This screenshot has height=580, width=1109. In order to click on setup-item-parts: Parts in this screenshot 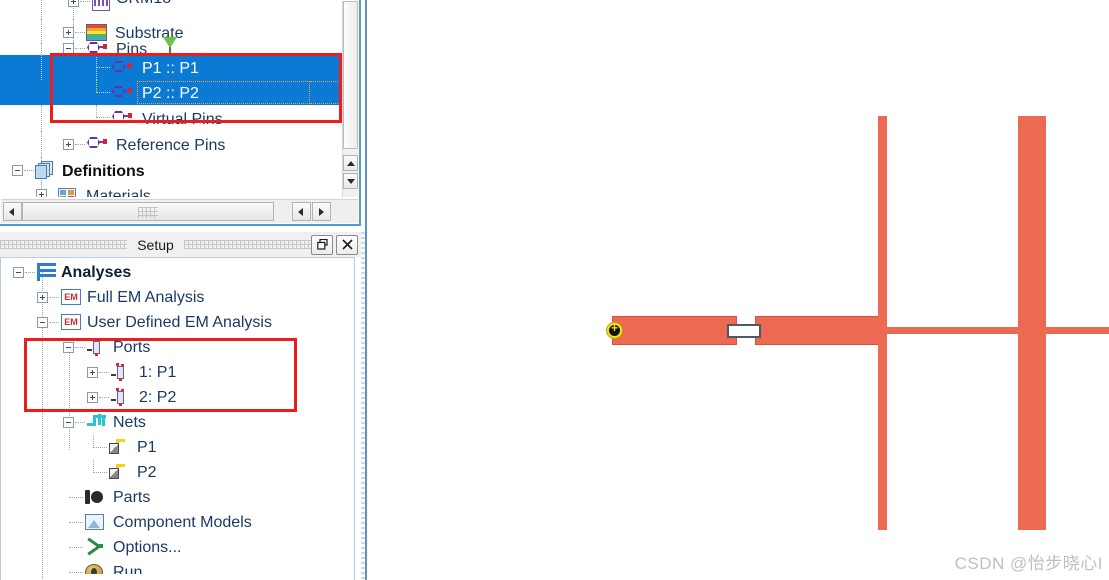, I will do `click(177, 497)`.